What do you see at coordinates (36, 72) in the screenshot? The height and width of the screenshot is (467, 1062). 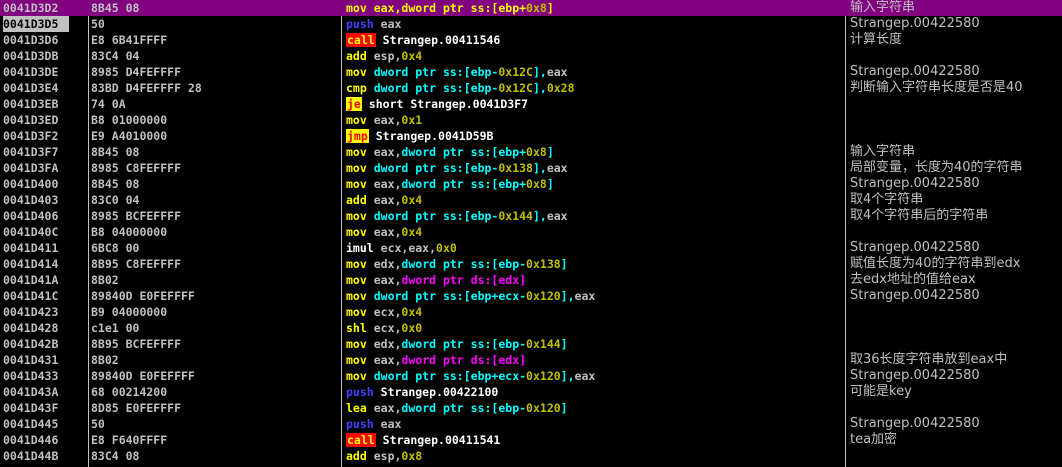 I see `address-cell: 0041D3DE` at bounding box center [36, 72].